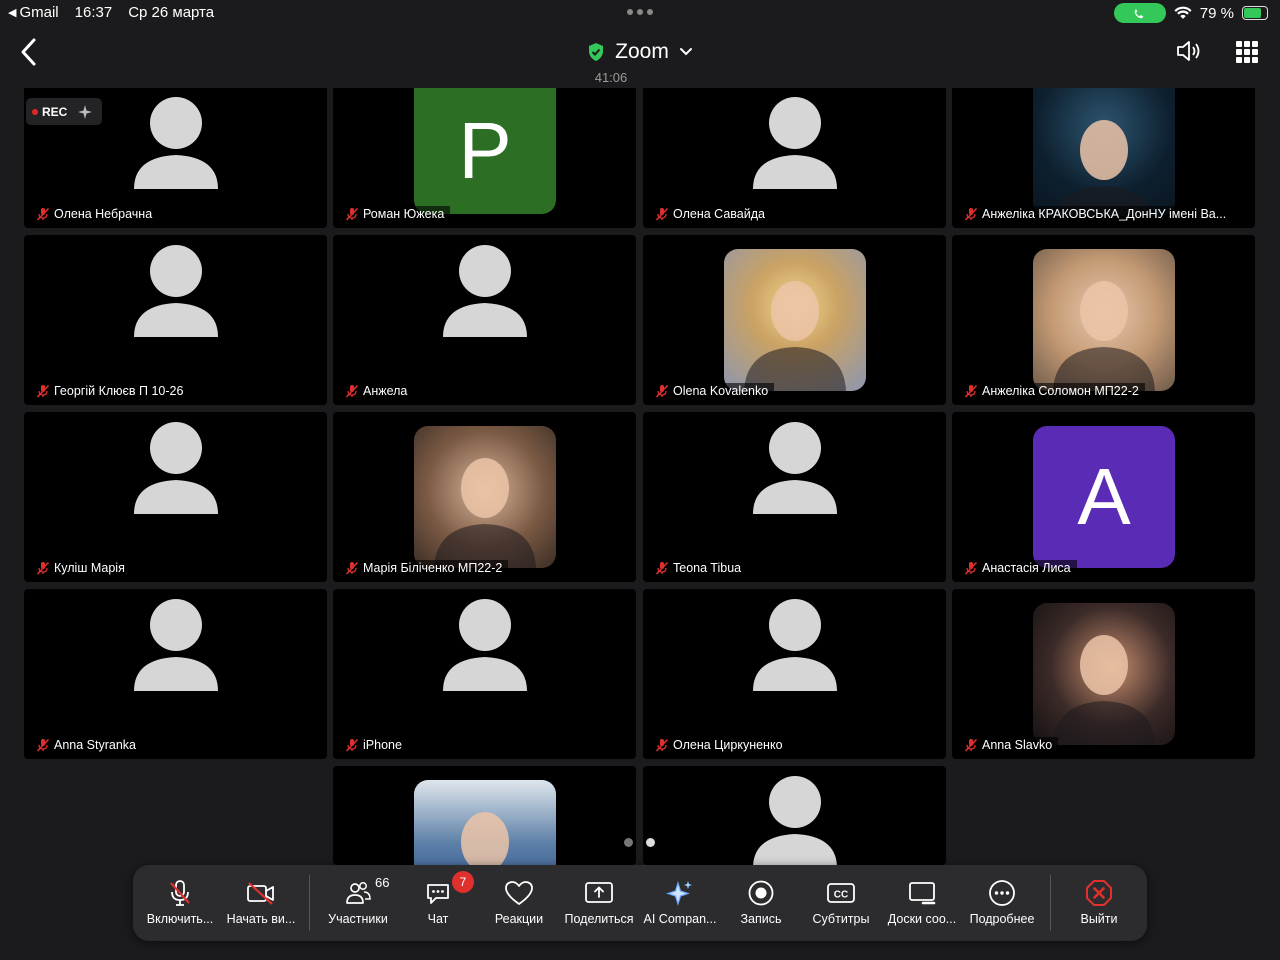 Image resolution: width=1280 pixels, height=960 pixels. I want to click on participant-name: iPhone, so click(382, 745).